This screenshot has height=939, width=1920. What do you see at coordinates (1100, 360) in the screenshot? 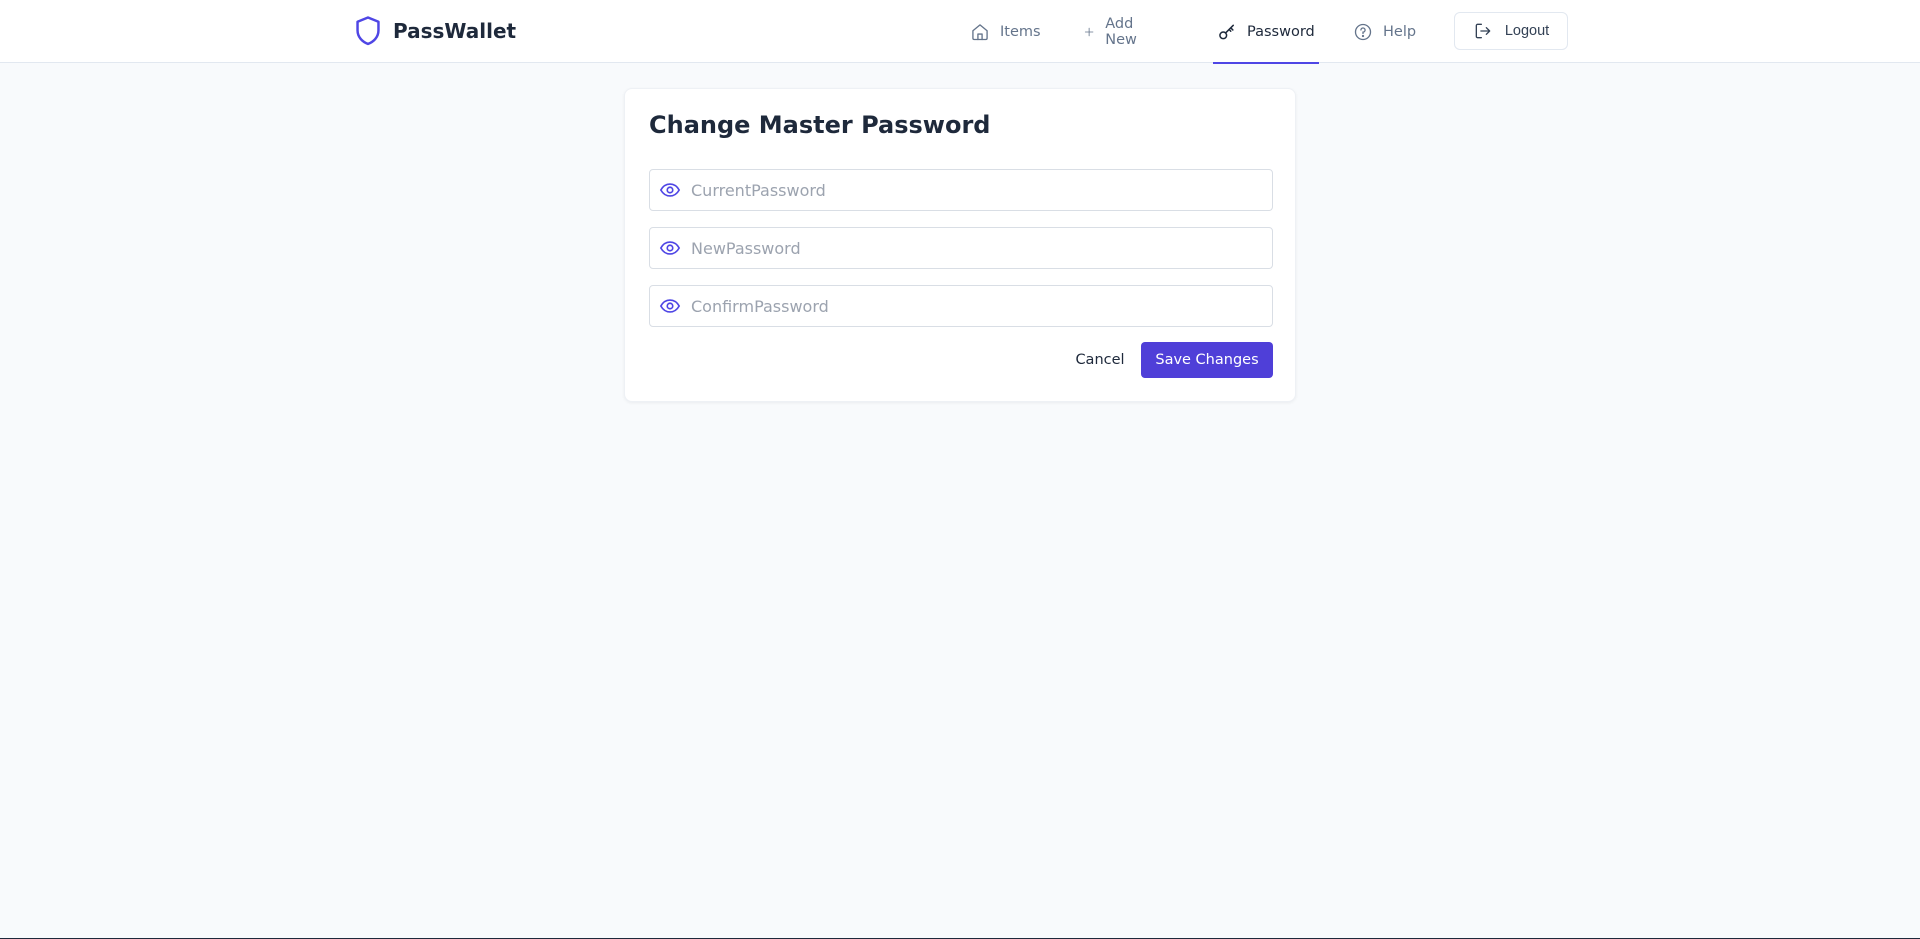
I see `cancel-button: Cancel` at bounding box center [1100, 360].